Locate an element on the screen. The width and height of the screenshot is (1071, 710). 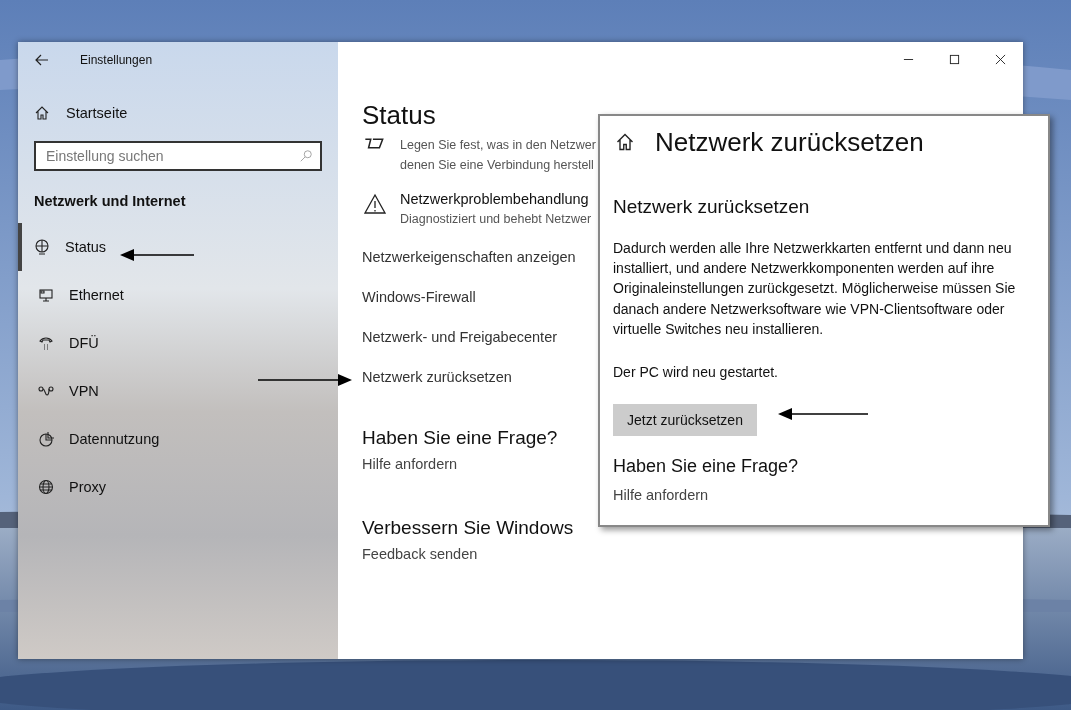
window-title: Einstellungen is located at coordinates (116, 59).